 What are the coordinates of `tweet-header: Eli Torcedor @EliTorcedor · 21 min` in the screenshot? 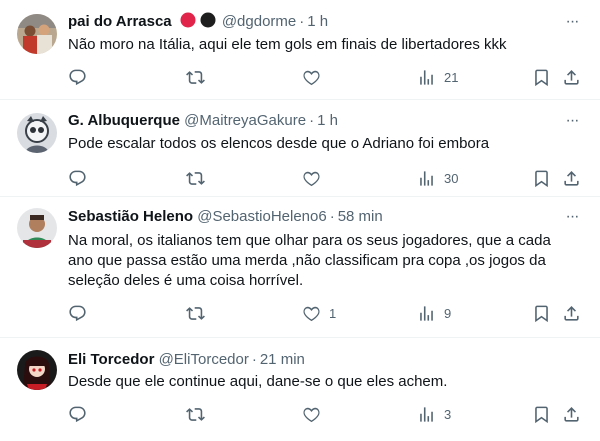 It's located at (304, 360).